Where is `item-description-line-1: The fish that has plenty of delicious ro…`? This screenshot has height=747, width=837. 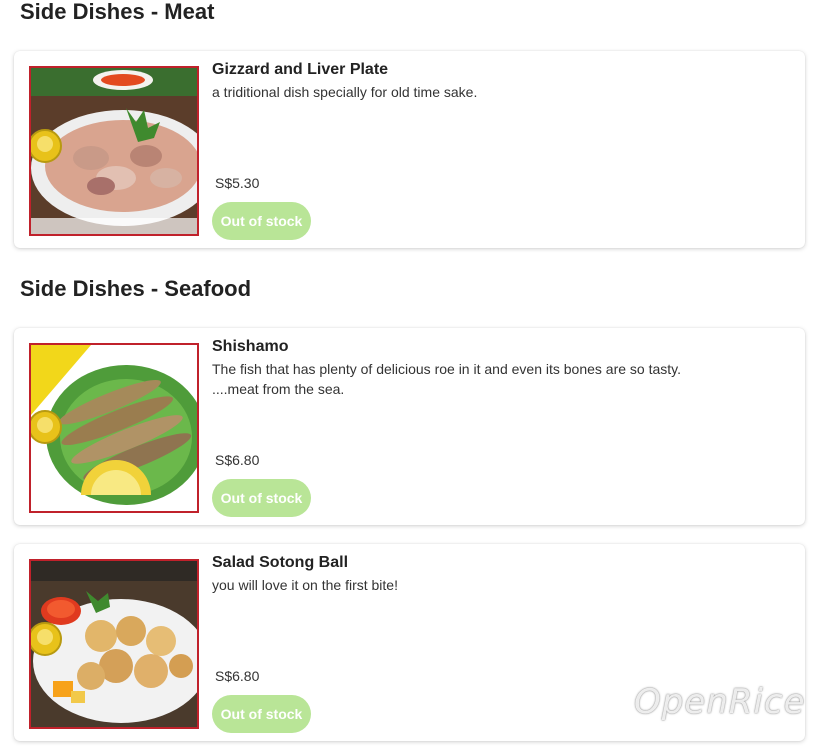 item-description-line-1: The fish that has plenty of delicious ro… is located at coordinates (447, 369).